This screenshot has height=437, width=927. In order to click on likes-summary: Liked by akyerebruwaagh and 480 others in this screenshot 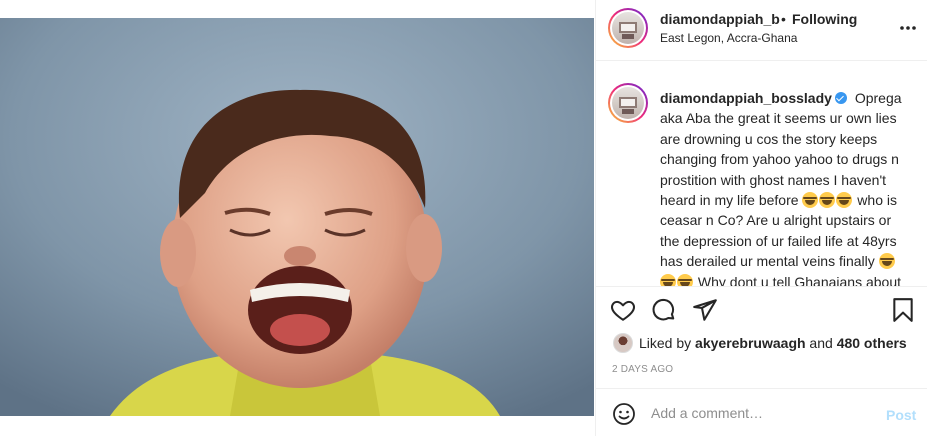, I will do `click(761, 343)`.